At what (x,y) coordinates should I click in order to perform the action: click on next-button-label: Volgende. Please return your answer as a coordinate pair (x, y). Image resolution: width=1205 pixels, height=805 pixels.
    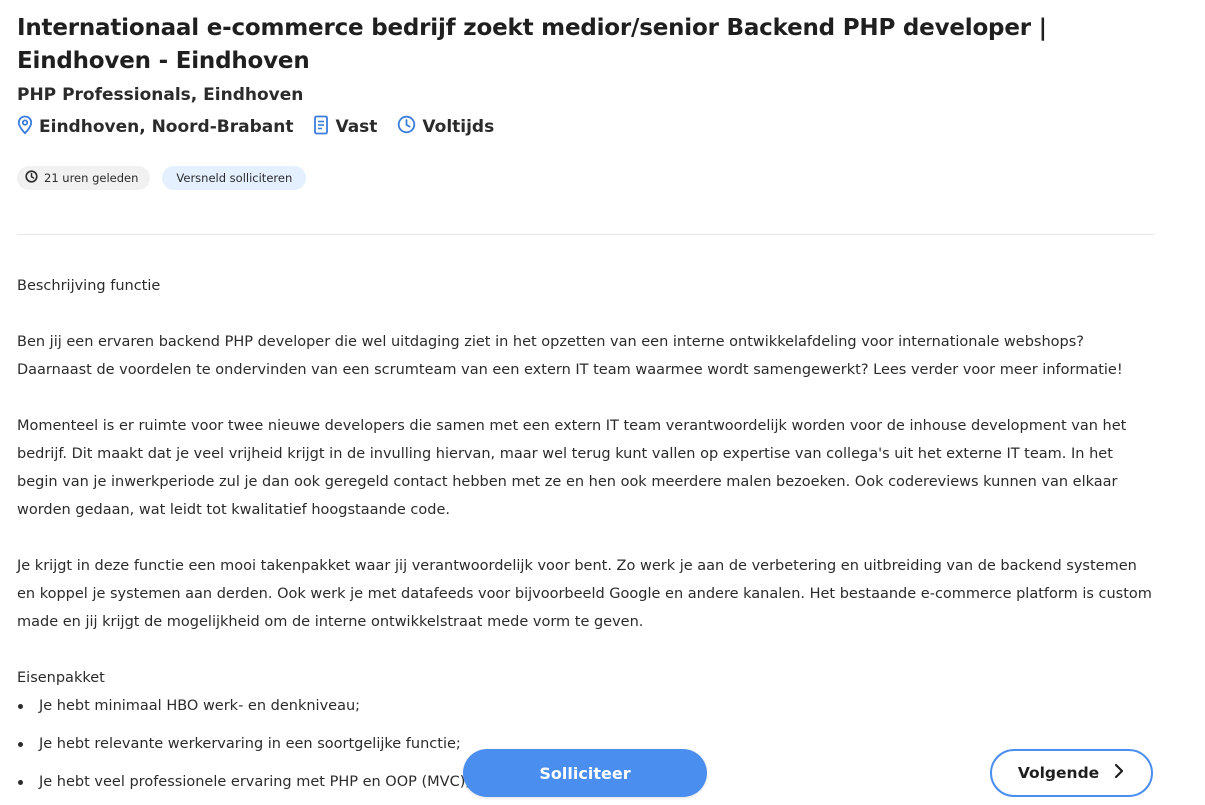
    Looking at the image, I should click on (1058, 773).